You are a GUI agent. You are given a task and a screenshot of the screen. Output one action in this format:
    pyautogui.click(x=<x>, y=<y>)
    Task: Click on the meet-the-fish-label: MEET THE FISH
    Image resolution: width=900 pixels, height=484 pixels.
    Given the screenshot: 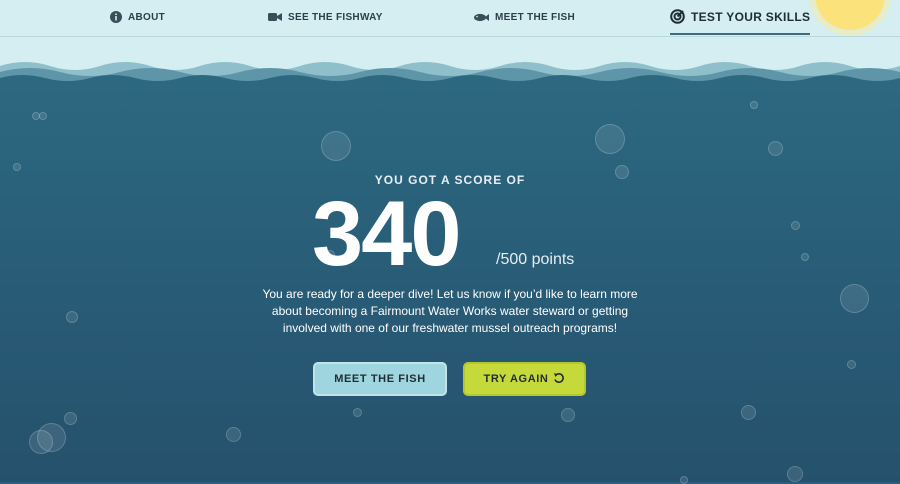 What is the action you would take?
    pyautogui.click(x=380, y=379)
    